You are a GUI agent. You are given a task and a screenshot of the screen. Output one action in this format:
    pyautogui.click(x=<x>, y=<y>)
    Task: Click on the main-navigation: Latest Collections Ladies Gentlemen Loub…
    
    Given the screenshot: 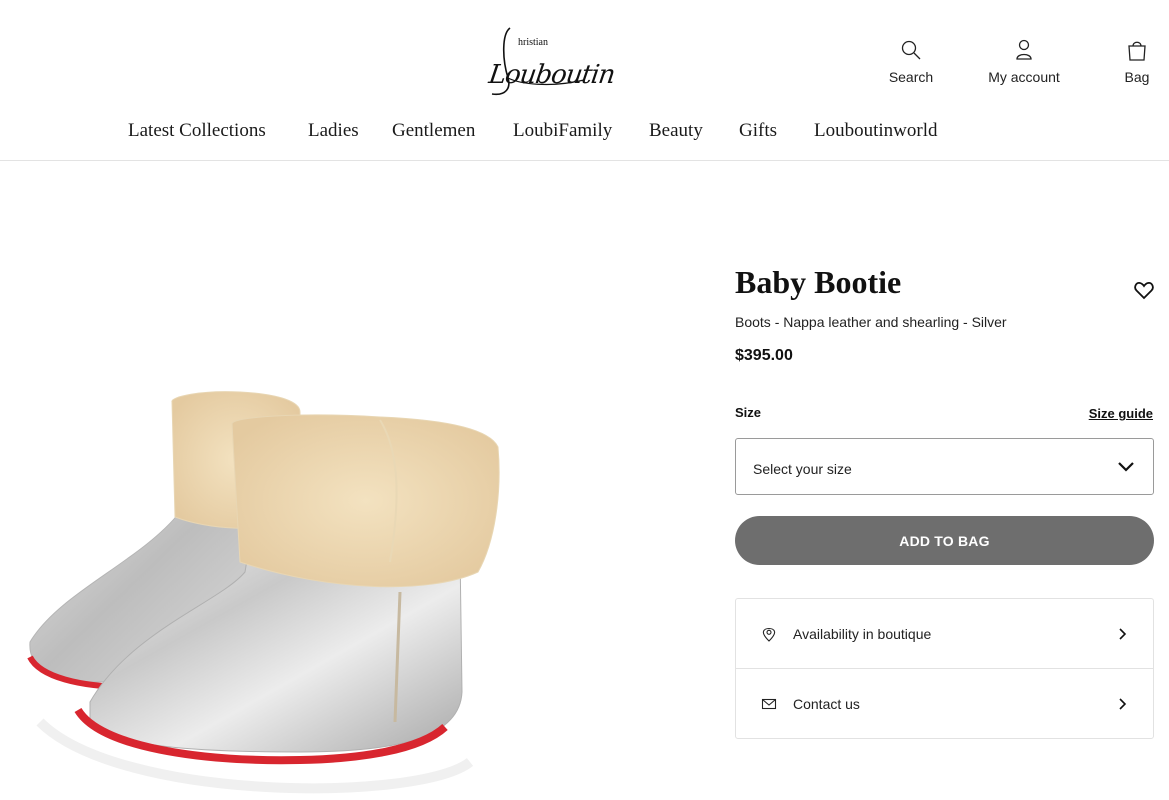 What is the action you would take?
    pyautogui.click(x=584, y=133)
    